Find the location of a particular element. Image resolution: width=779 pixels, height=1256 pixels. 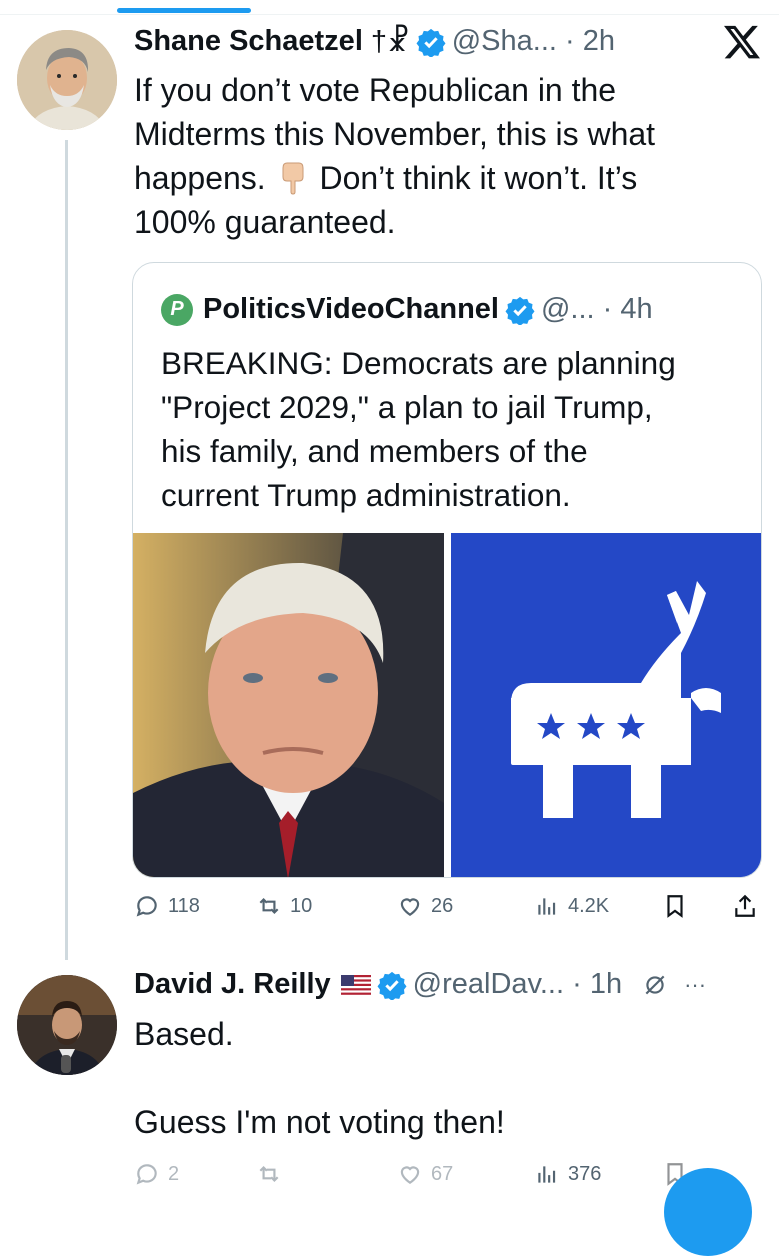

reply-button: 118 is located at coordinates (167, 906).